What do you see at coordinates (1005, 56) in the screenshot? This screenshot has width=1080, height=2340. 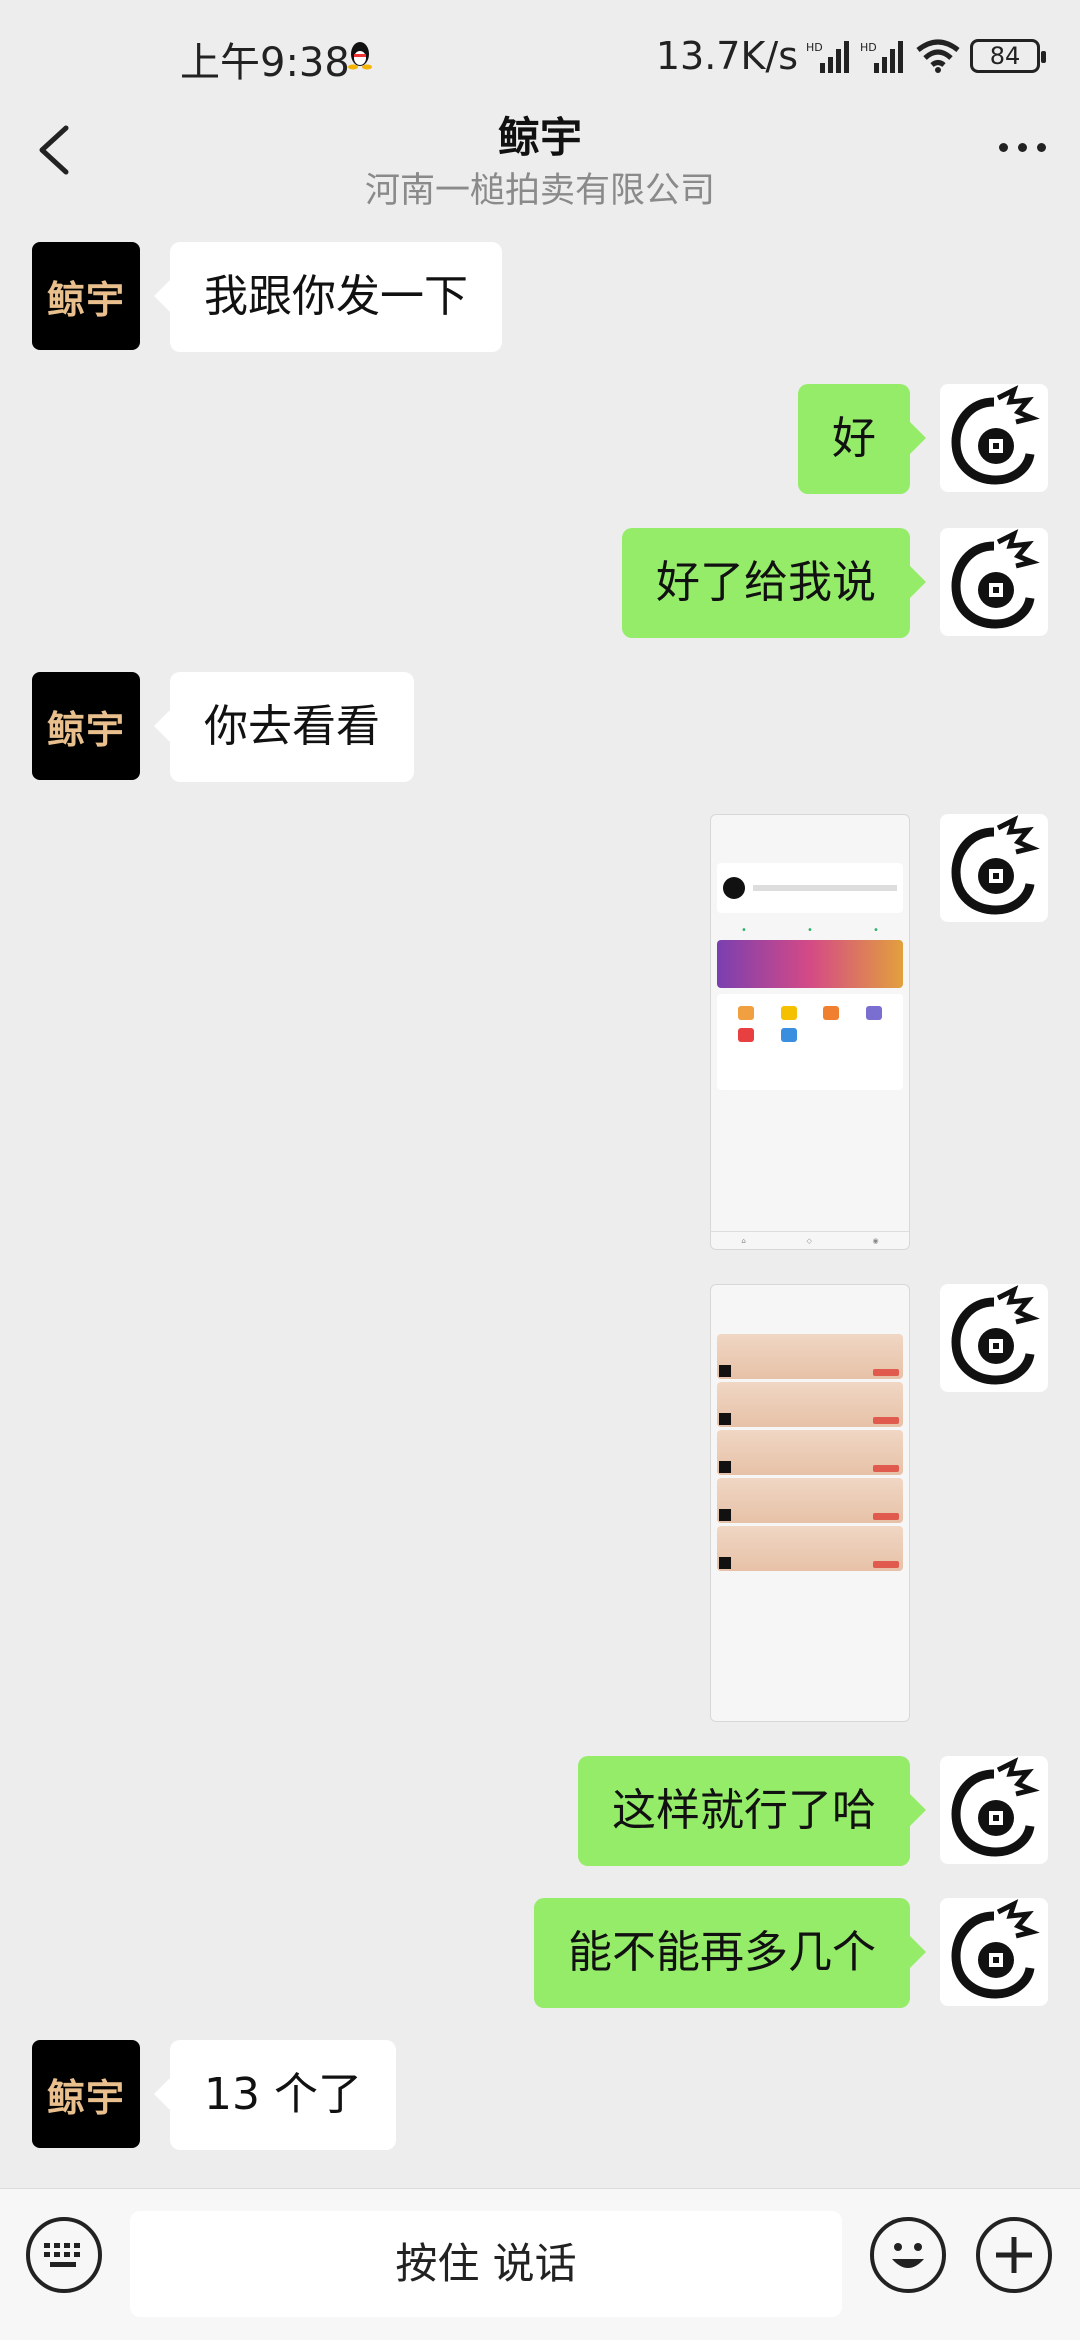 I see `battery-level: 84` at bounding box center [1005, 56].